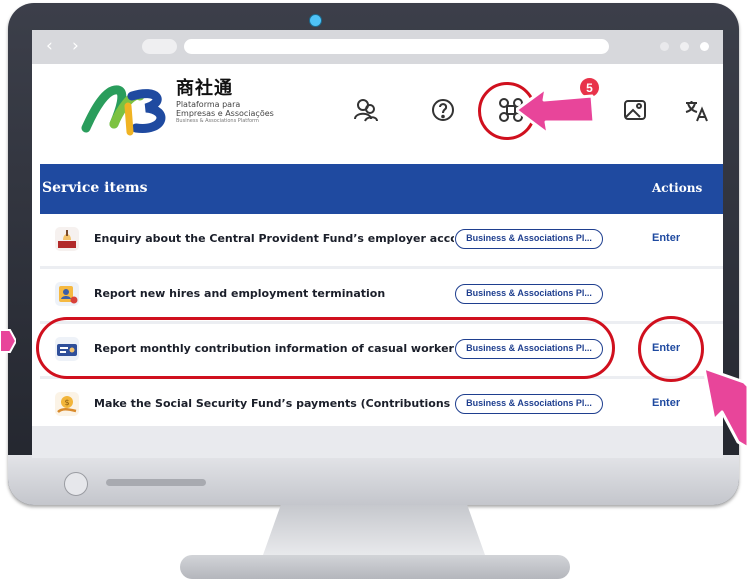 The image size is (748, 584). I want to click on help-icon, so click(443, 110).